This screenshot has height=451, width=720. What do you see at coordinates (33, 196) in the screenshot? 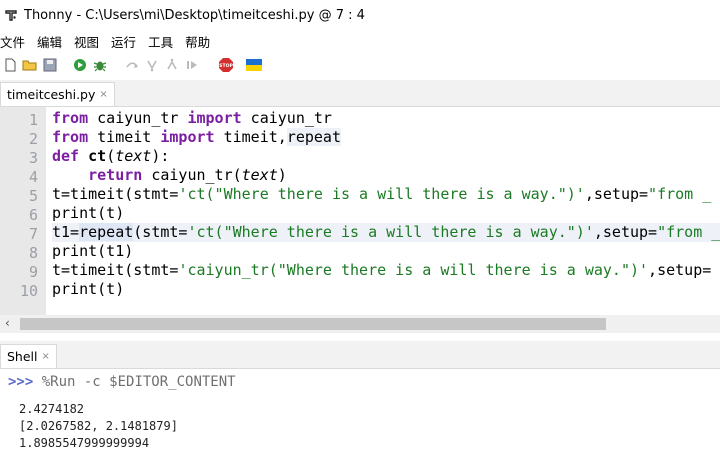
I see `line-number: 5` at bounding box center [33, 196].